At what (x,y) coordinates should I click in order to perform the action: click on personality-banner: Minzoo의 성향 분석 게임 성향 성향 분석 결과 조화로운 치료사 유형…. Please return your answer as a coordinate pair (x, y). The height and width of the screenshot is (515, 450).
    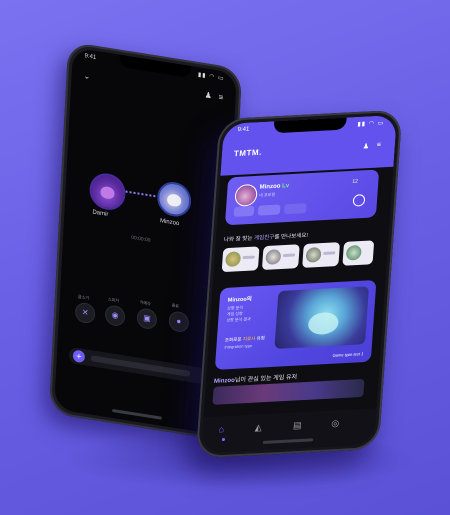
    Looking at the image, I should click on (295, 324).